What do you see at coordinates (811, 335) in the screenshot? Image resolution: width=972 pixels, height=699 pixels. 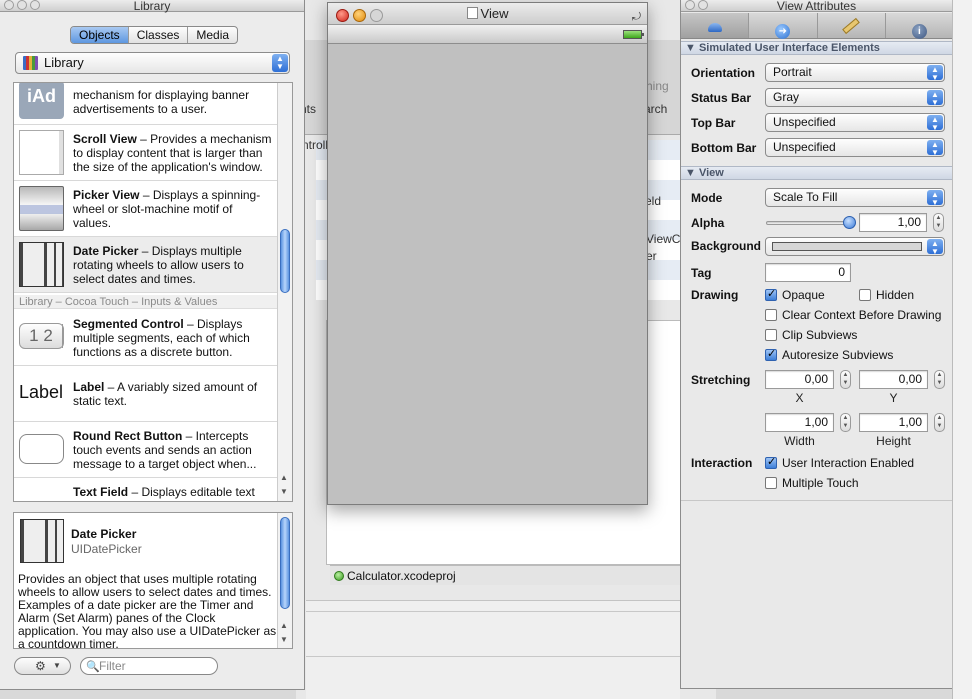 I see `clip-subviews-checkbox: Clip Subviews` at bounding box center [811, 335].